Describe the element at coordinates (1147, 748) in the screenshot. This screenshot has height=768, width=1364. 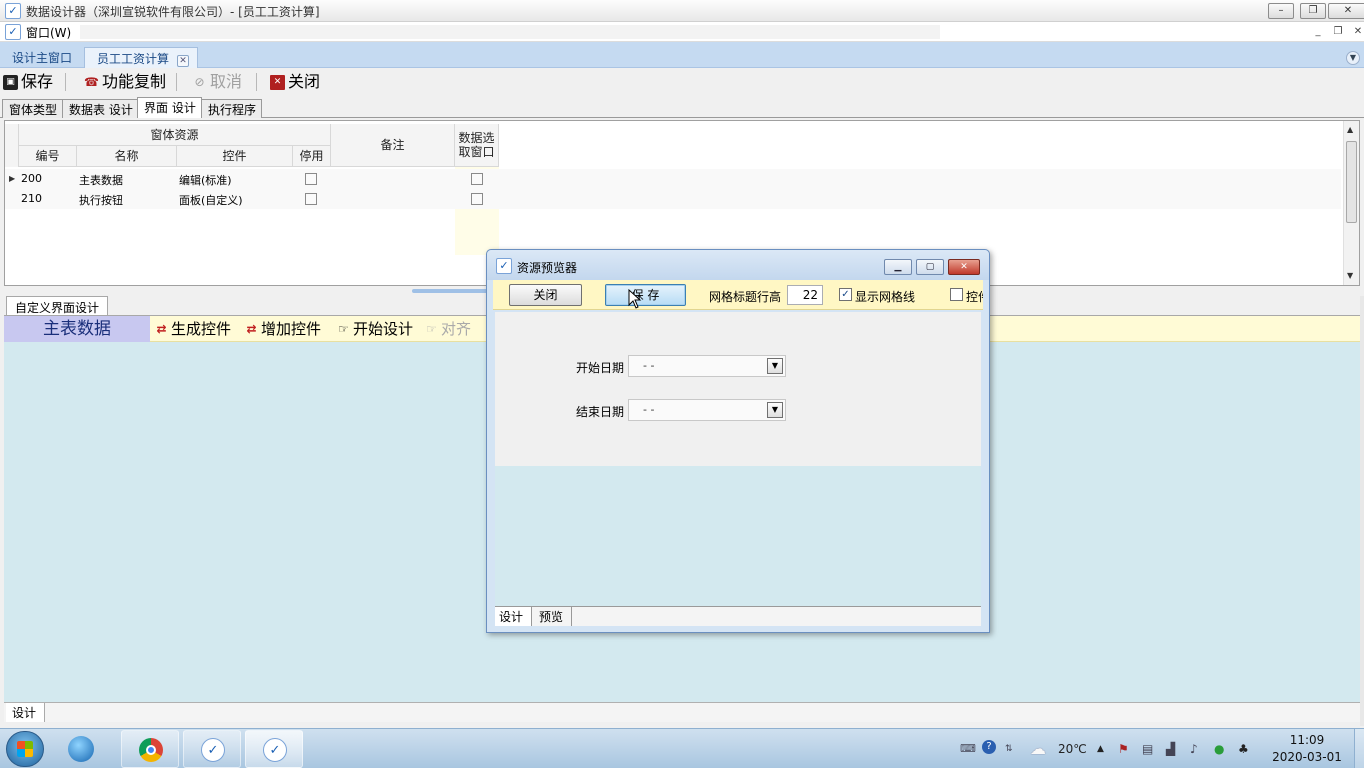
I see `device-icon: ▤` at that location.